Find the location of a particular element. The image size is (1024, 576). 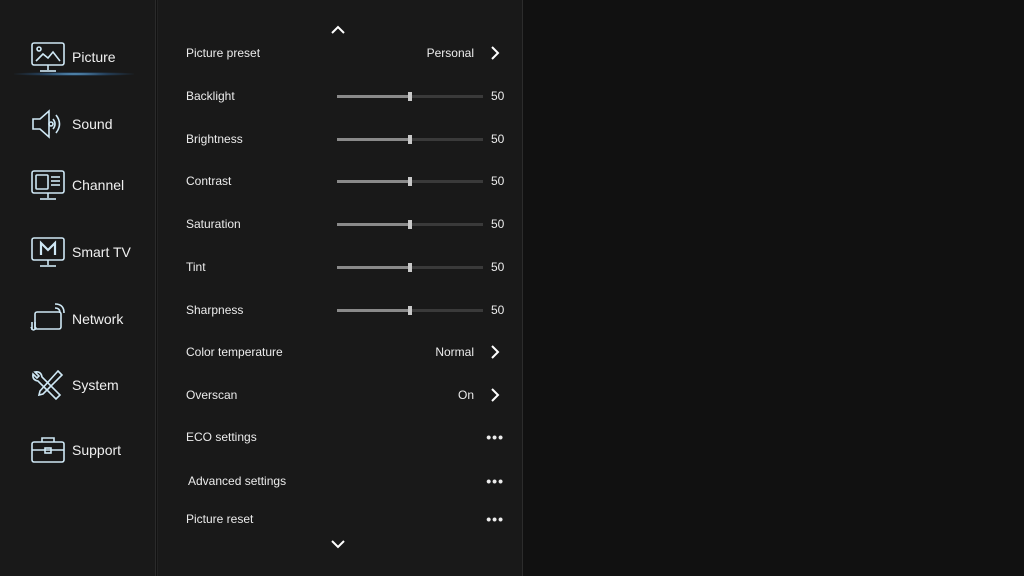

setting-picture-reset: Picture reset ••• is located at coordinates (345, 519).